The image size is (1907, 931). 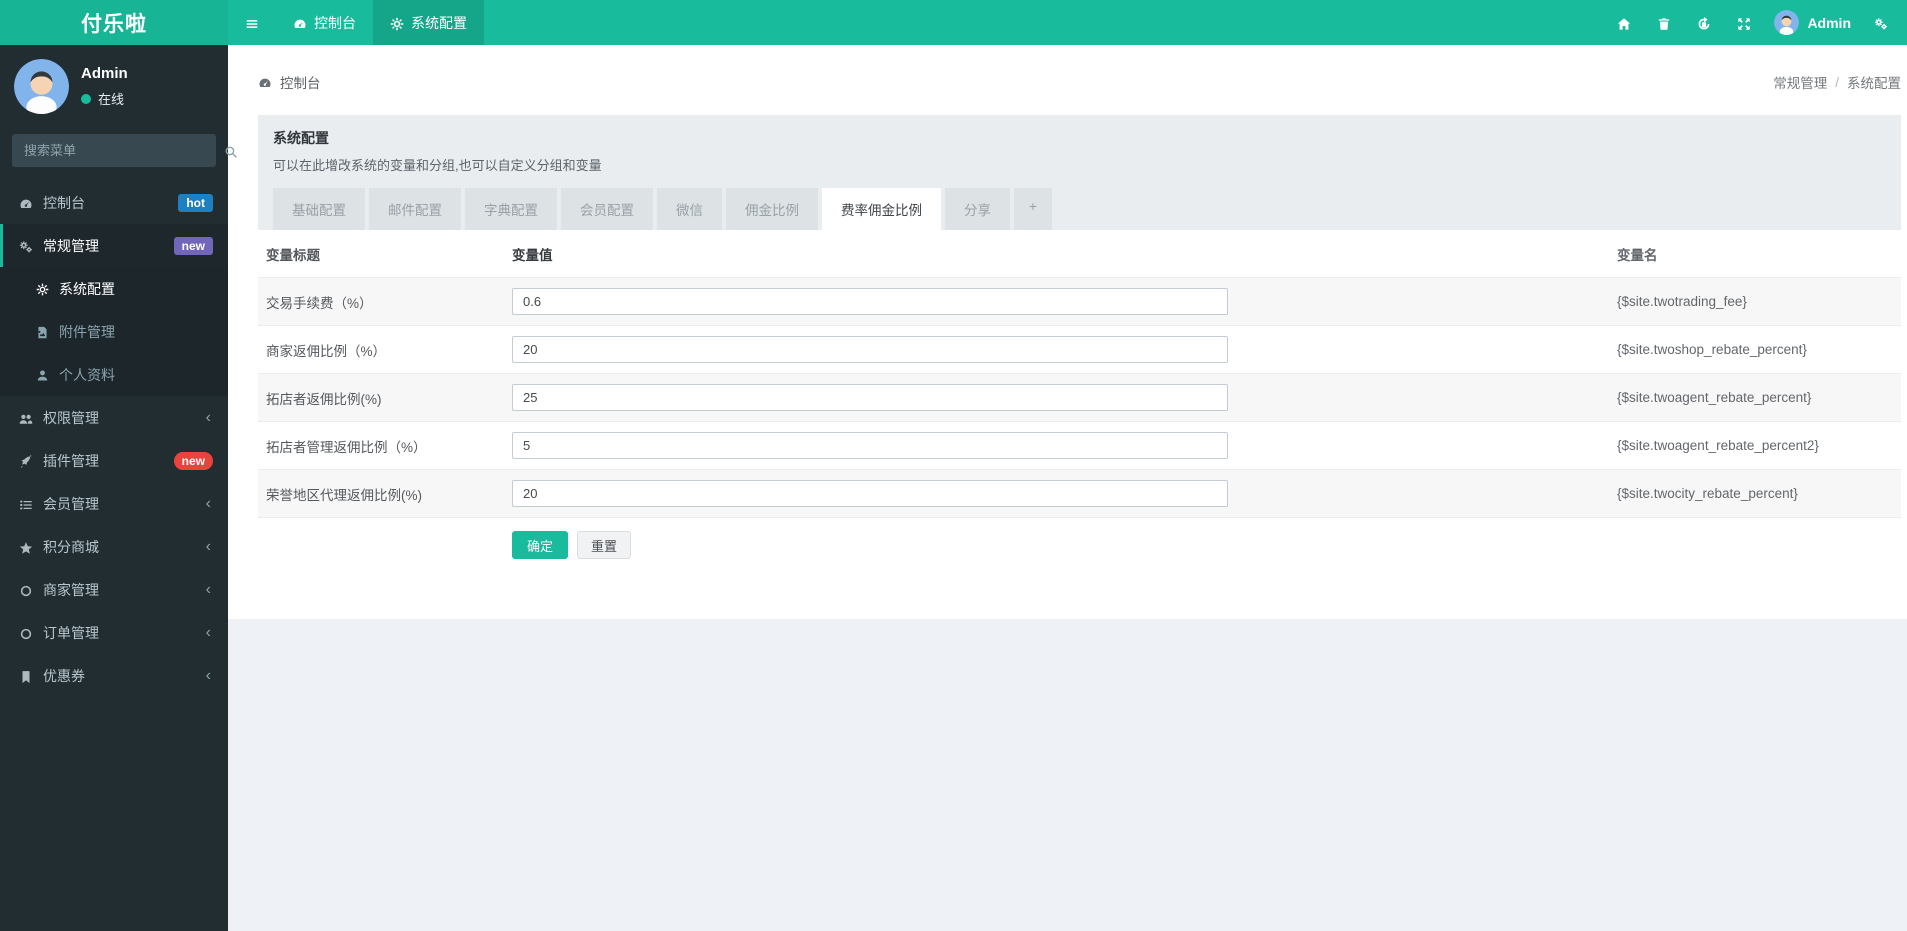 I want to click on sidebar-user-name: Admin, so click(x=104, y=73).